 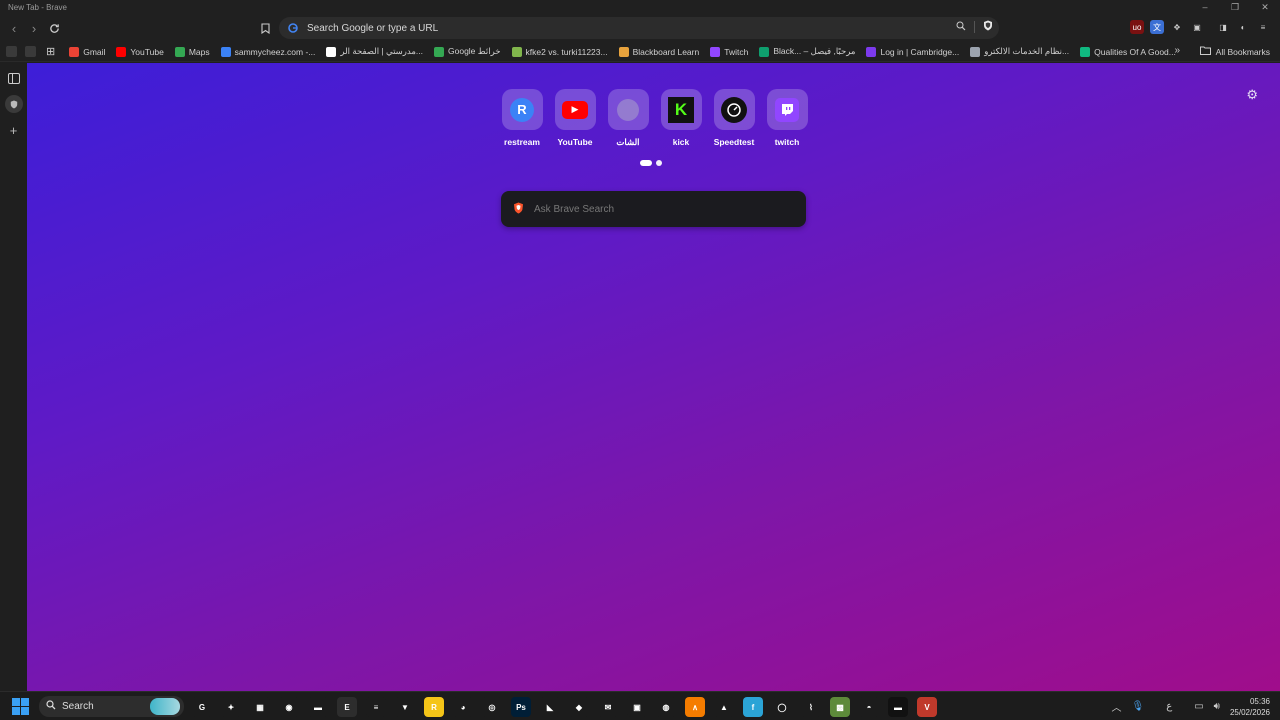 What do you see at coordinates (50, 51) in the screenshot?
I see `apps-grid-icon: ⊞` at bounding box center [50, 51].